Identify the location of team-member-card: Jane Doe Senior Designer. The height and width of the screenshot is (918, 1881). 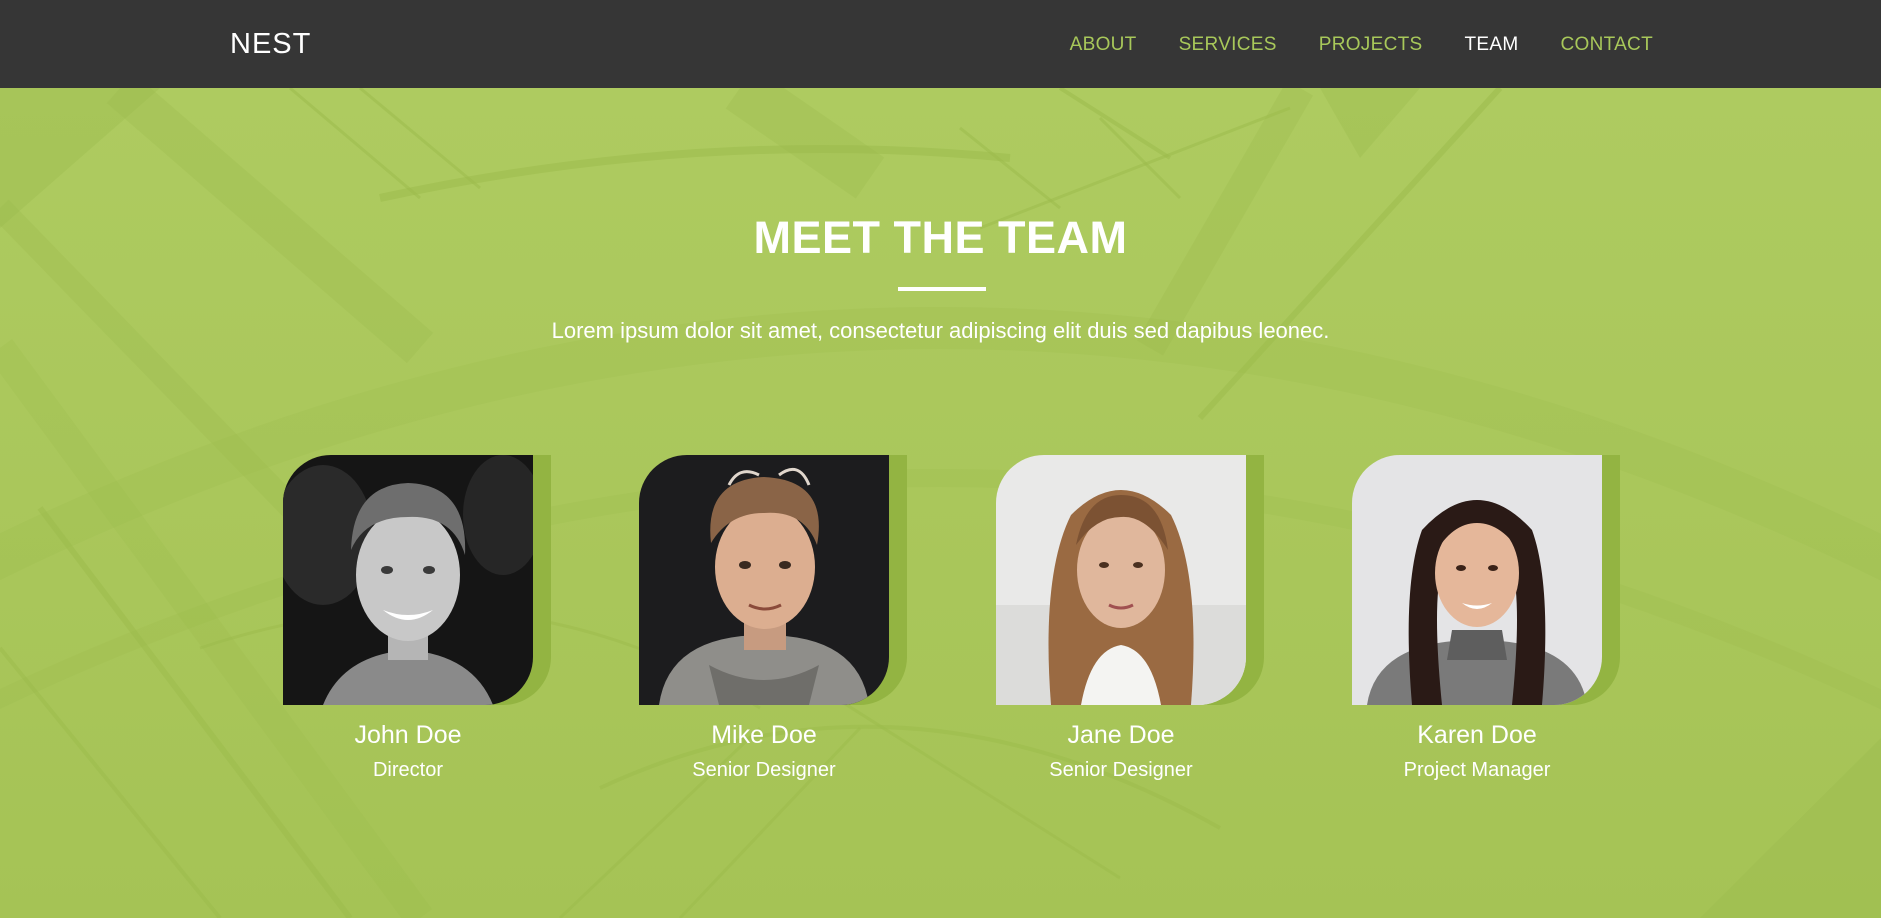
(1125, 618).